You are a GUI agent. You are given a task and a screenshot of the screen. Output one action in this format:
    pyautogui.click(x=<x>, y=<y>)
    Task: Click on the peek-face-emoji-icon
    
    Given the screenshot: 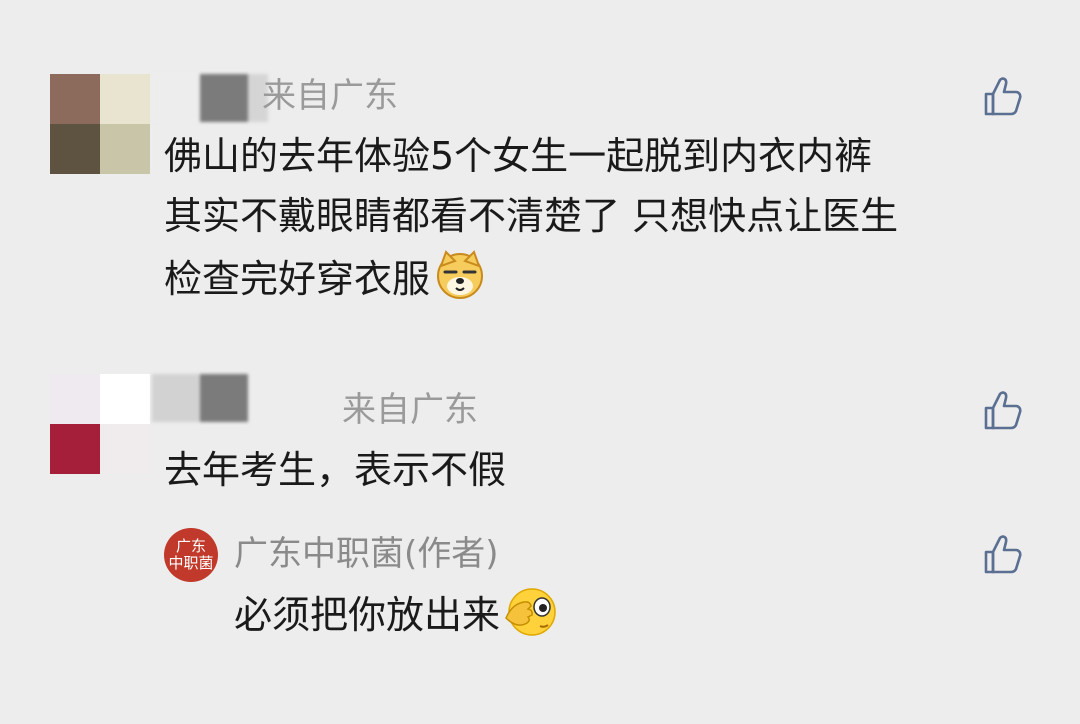 What is the action you would take?
    pyautogui.click(x=530, y=612)
    